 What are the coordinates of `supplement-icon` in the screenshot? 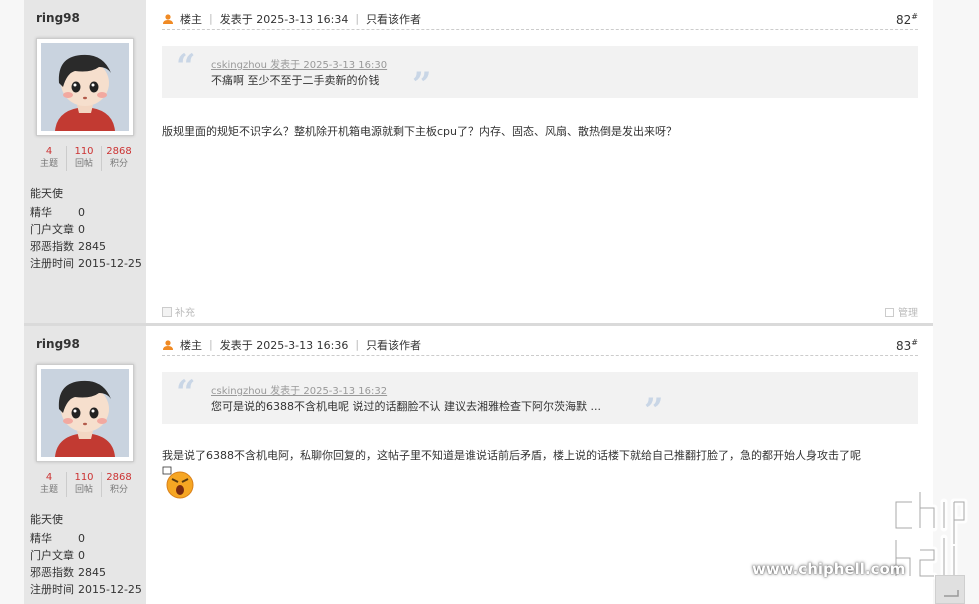 It's located at (167, 312).